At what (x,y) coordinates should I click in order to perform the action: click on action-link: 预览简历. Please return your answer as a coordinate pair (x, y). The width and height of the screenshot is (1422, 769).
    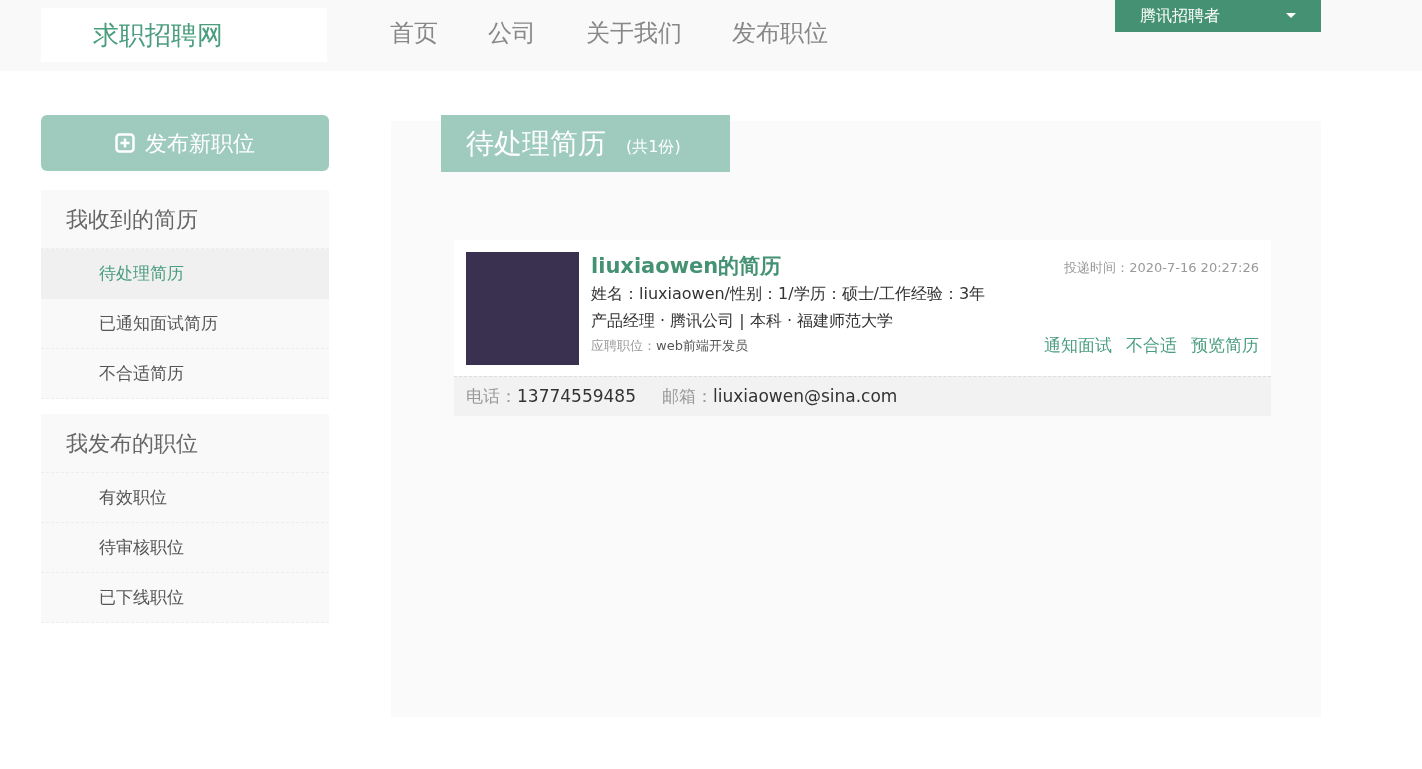
    Looking at the image, I should click on (1225, 345).